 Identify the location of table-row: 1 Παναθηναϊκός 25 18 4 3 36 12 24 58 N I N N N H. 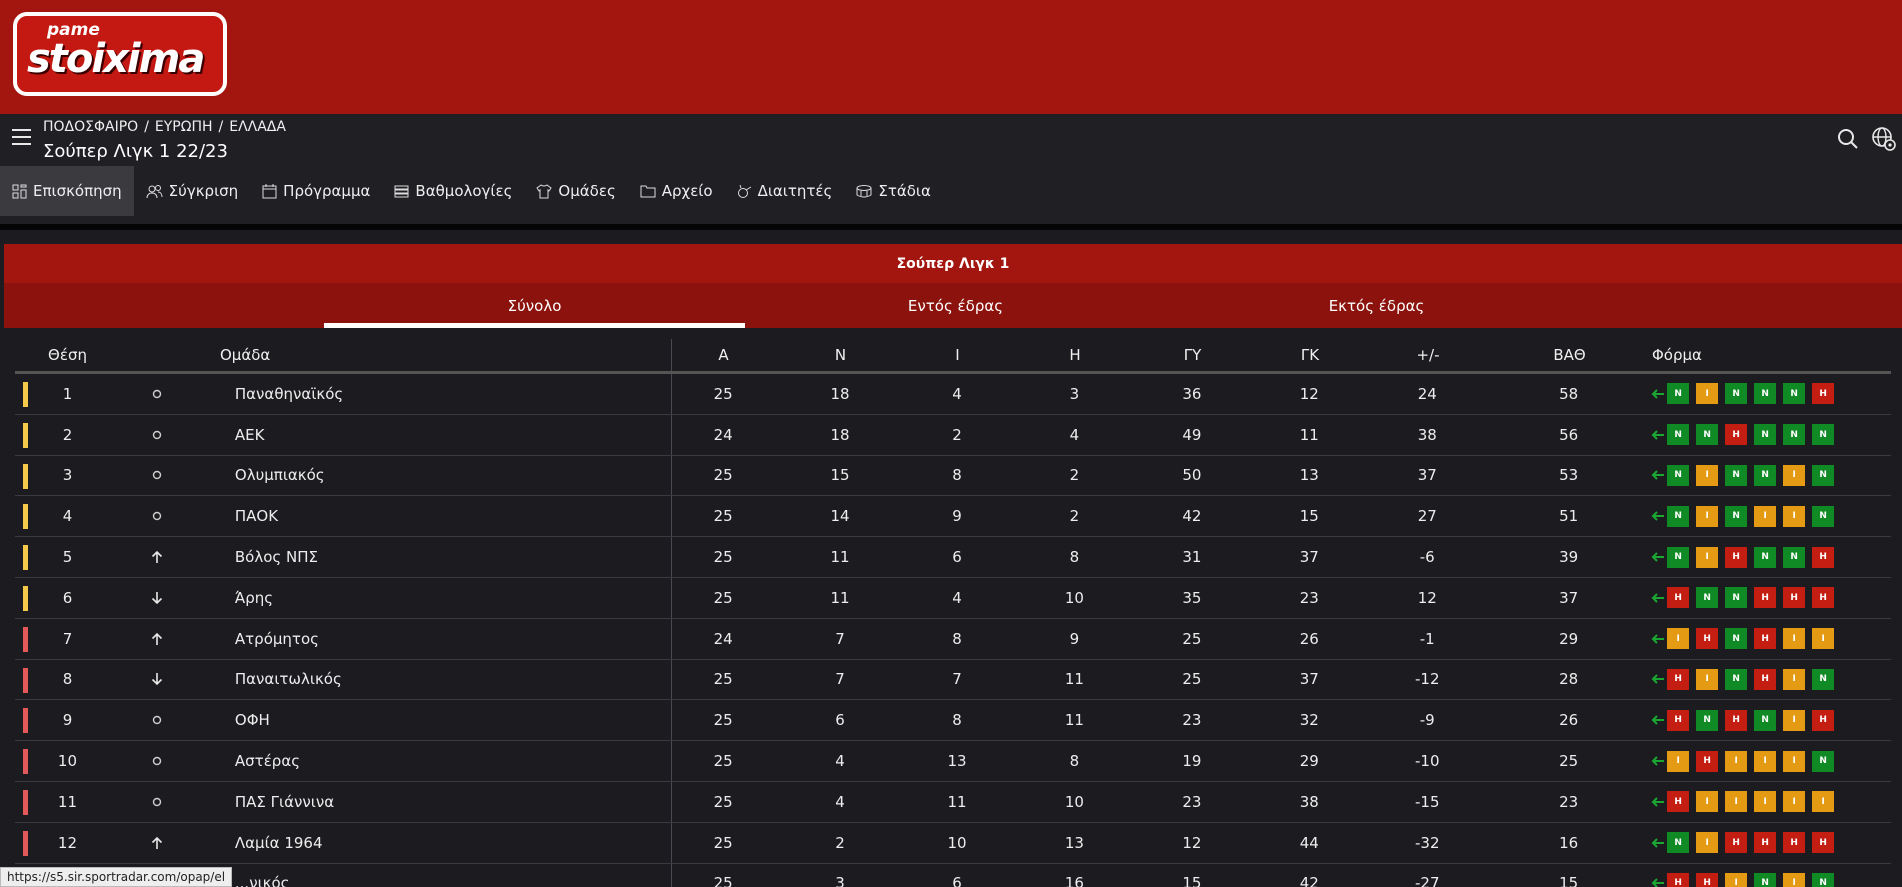
(953, 394).